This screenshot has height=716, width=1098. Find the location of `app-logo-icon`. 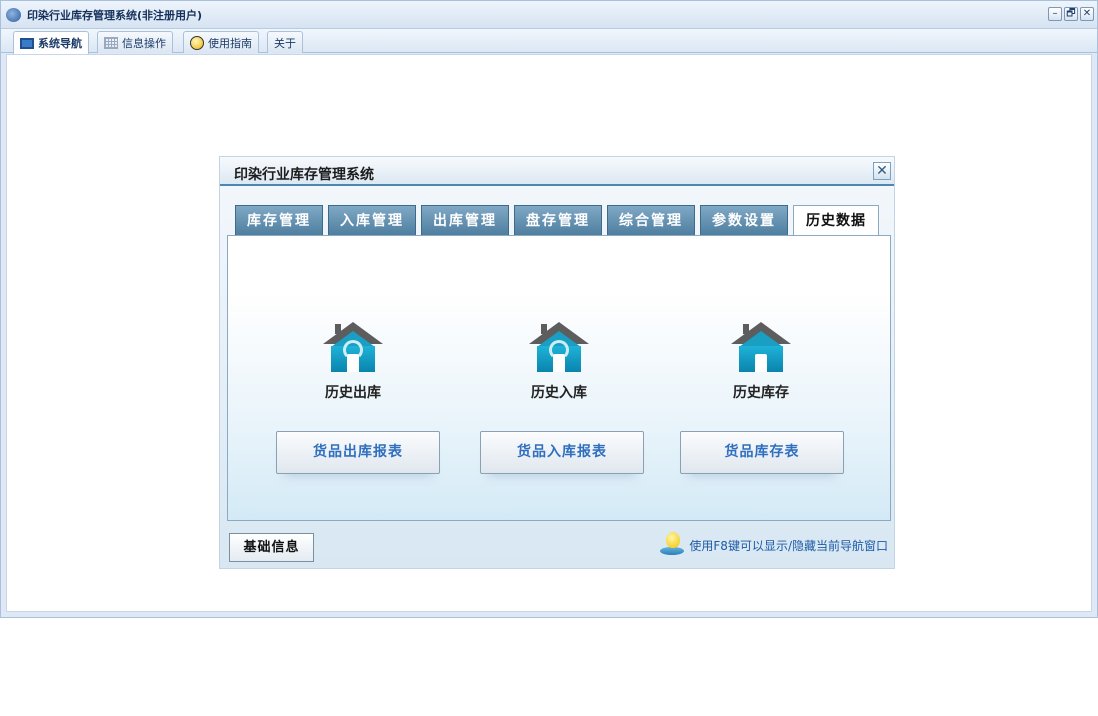

app-logo-icon is located at coordinates (13, 15).